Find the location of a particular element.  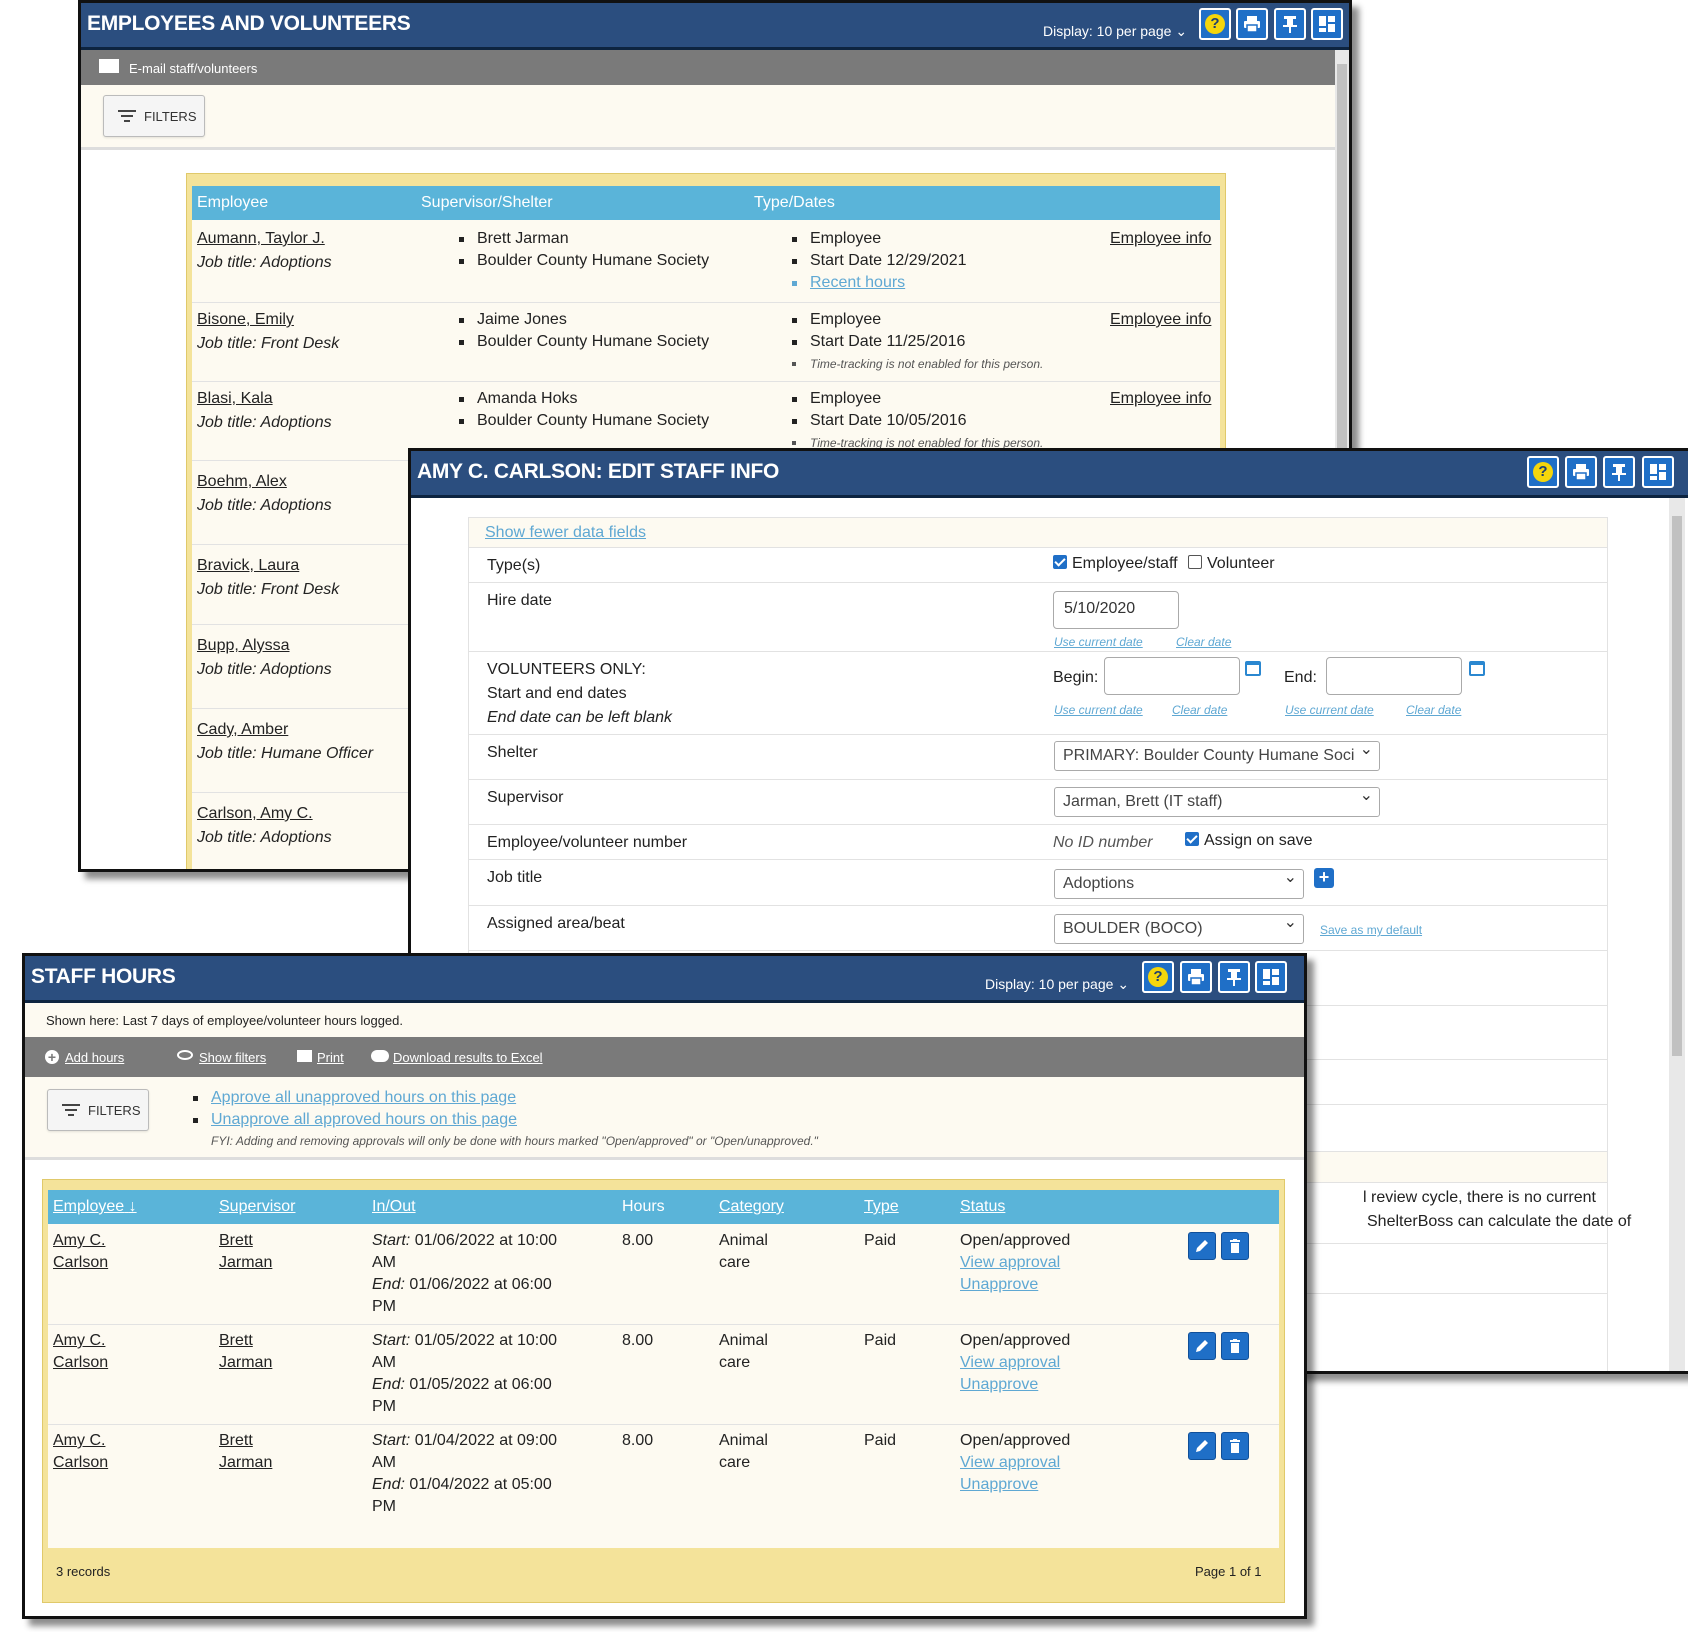

job-title: Job title: Front Desk is located at coordinates (268, 589).